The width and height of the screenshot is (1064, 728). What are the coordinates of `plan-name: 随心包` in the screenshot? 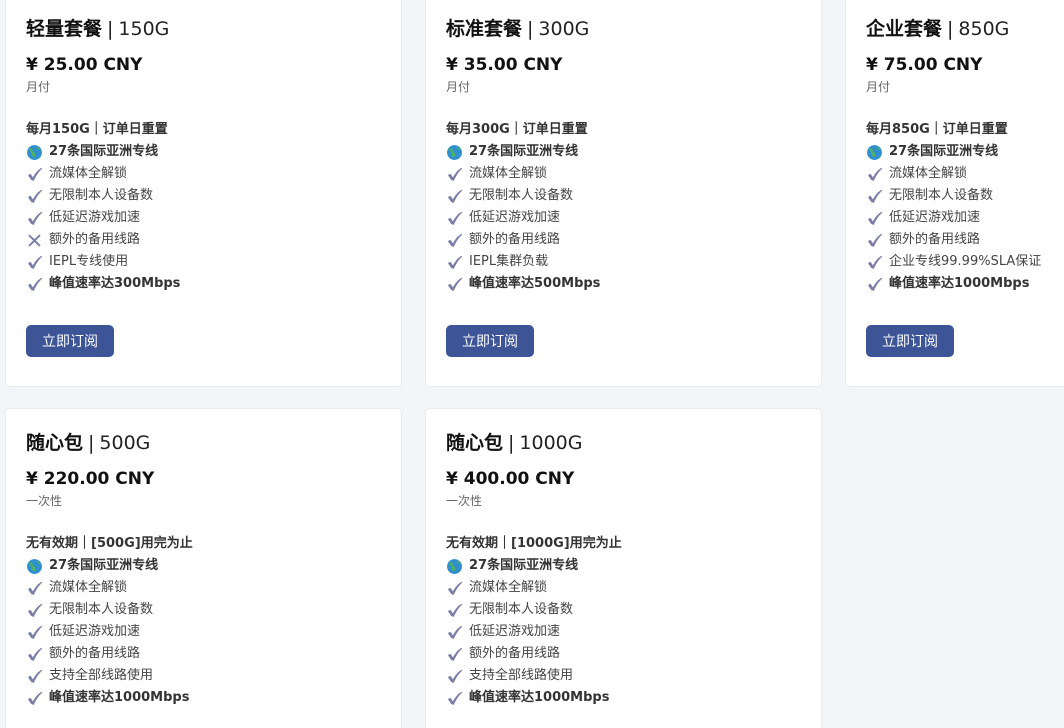 It's located at (475, 443).